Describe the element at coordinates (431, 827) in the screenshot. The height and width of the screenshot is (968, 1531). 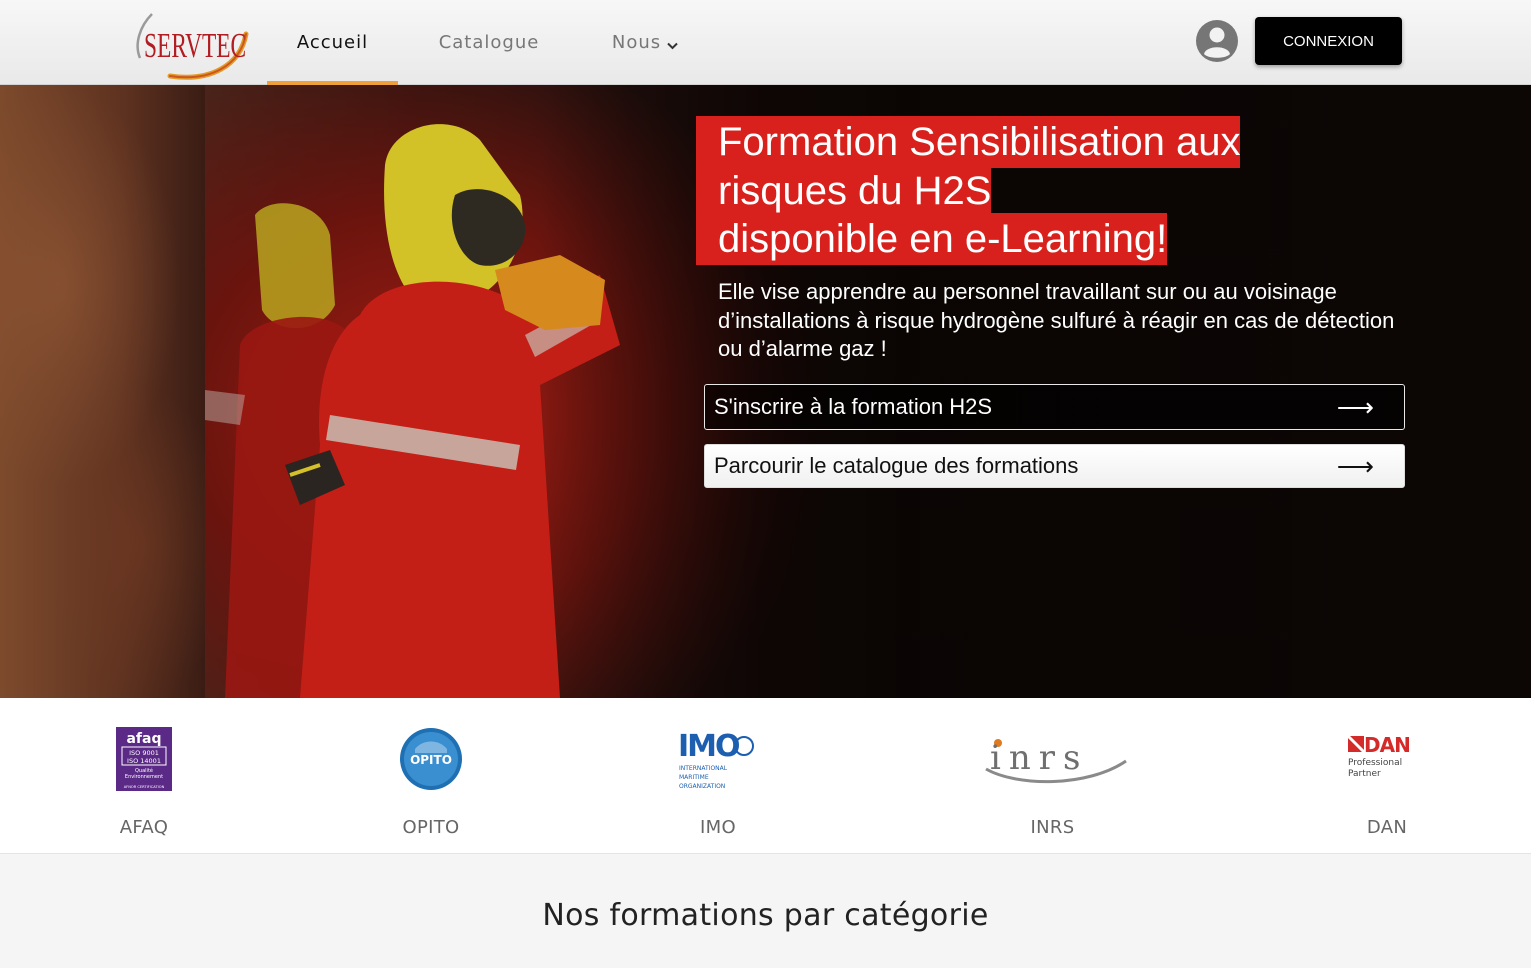
I see `partner-name: OPITO` at that location.